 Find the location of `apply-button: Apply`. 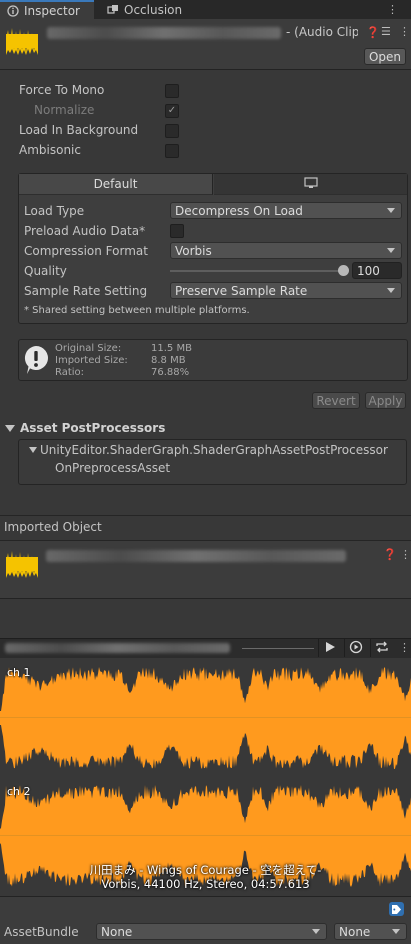

apply-button: Apply is located at coordinates (385, 400).